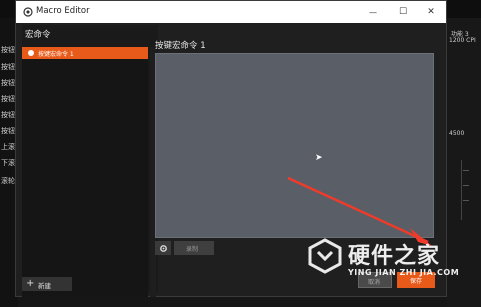 This screenshot has height=307, width=481. I want to click on maximize-icon: ☐, so click(403, 12).